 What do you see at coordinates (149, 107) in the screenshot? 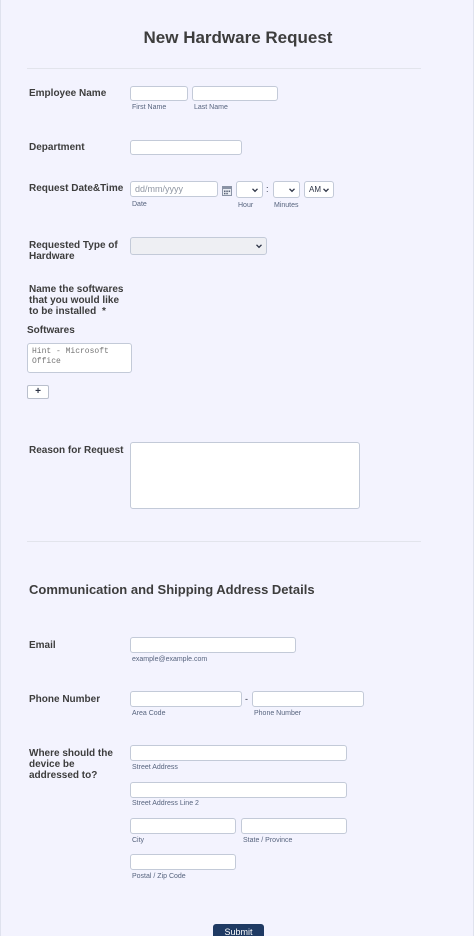
I see `first-name-sublabel: First Name` at bounding box center [149, 107].